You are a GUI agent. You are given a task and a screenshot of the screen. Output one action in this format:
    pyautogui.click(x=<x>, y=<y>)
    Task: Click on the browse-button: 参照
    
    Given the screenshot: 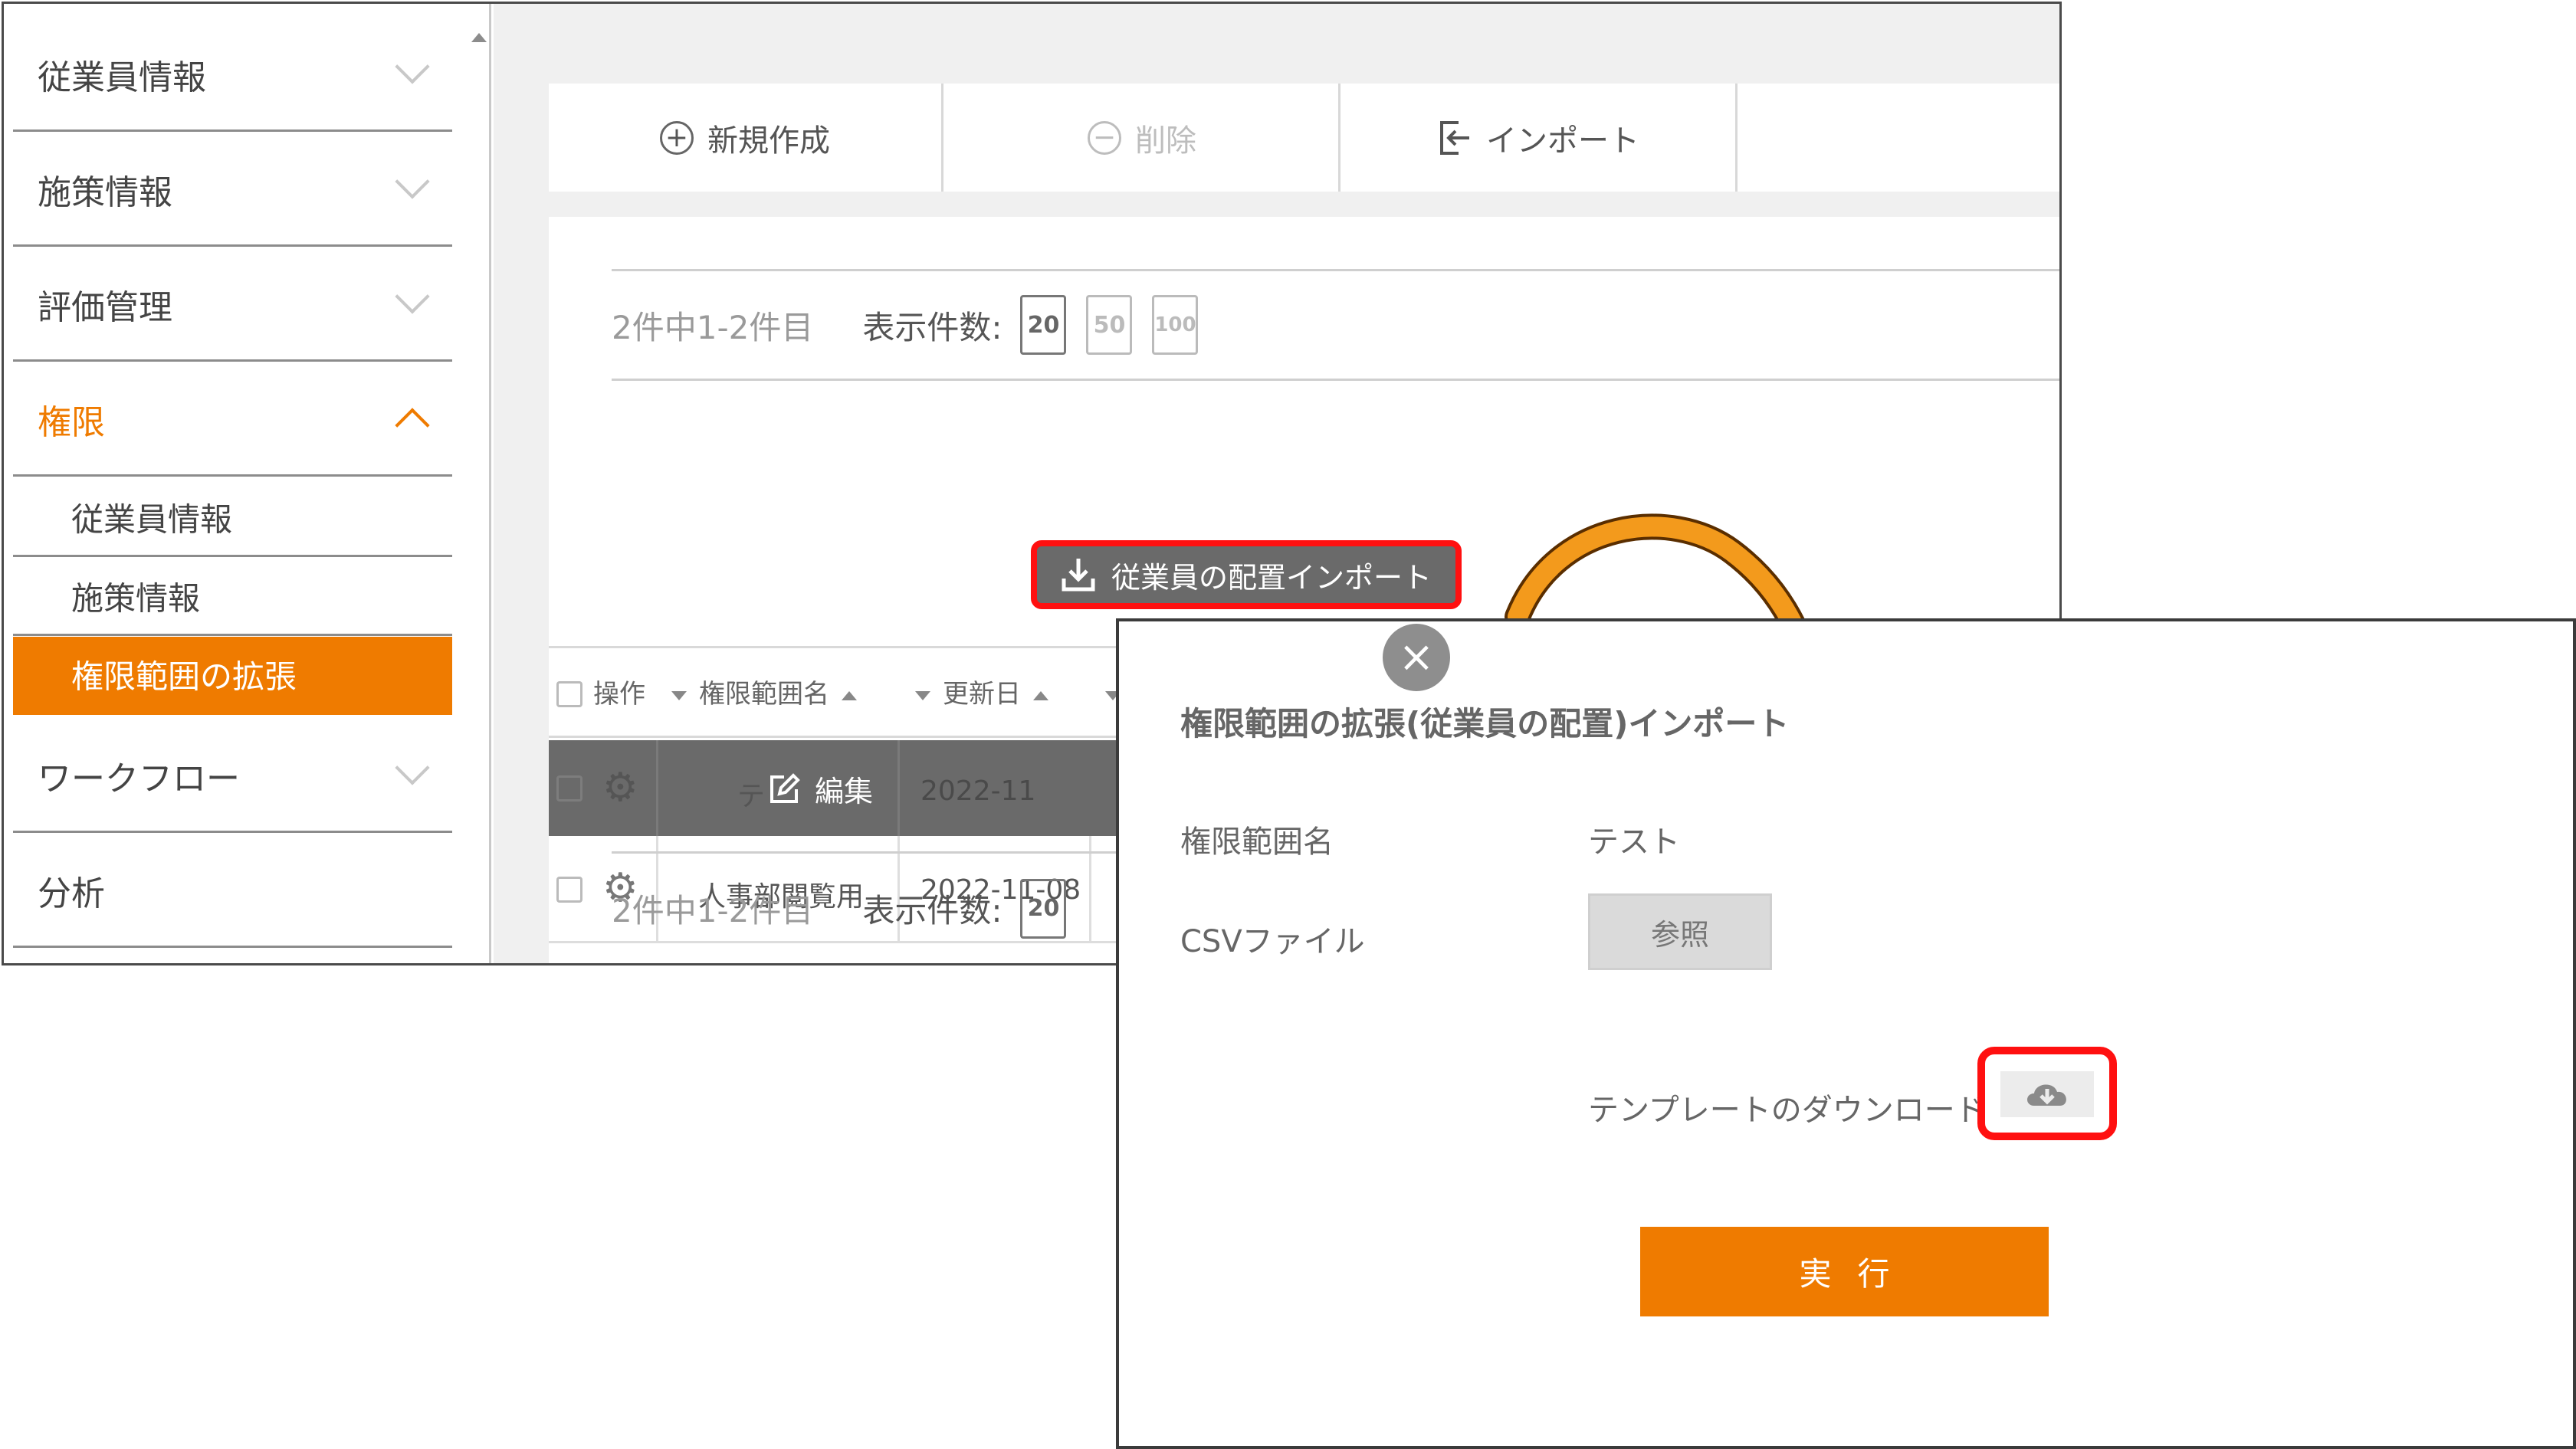 What is the action you would take?
    pyautogui.click(x=1680, y=931)
    